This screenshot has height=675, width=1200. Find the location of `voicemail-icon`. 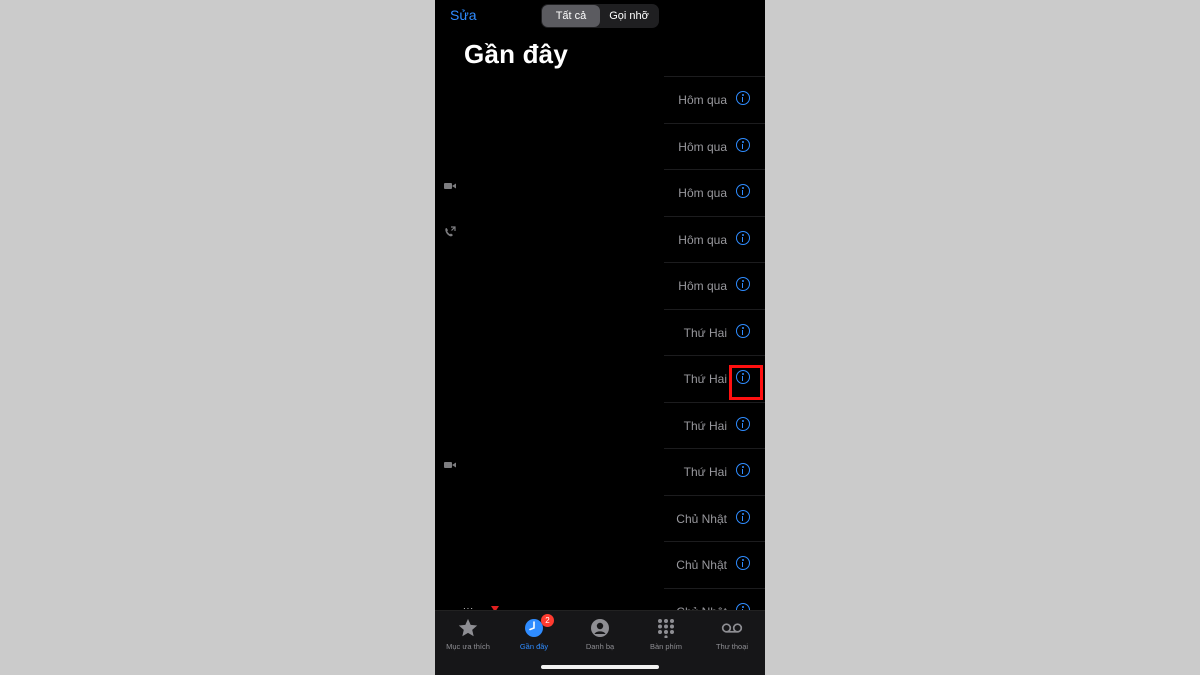

voicemail-icon is located at coordinates (732, 628).